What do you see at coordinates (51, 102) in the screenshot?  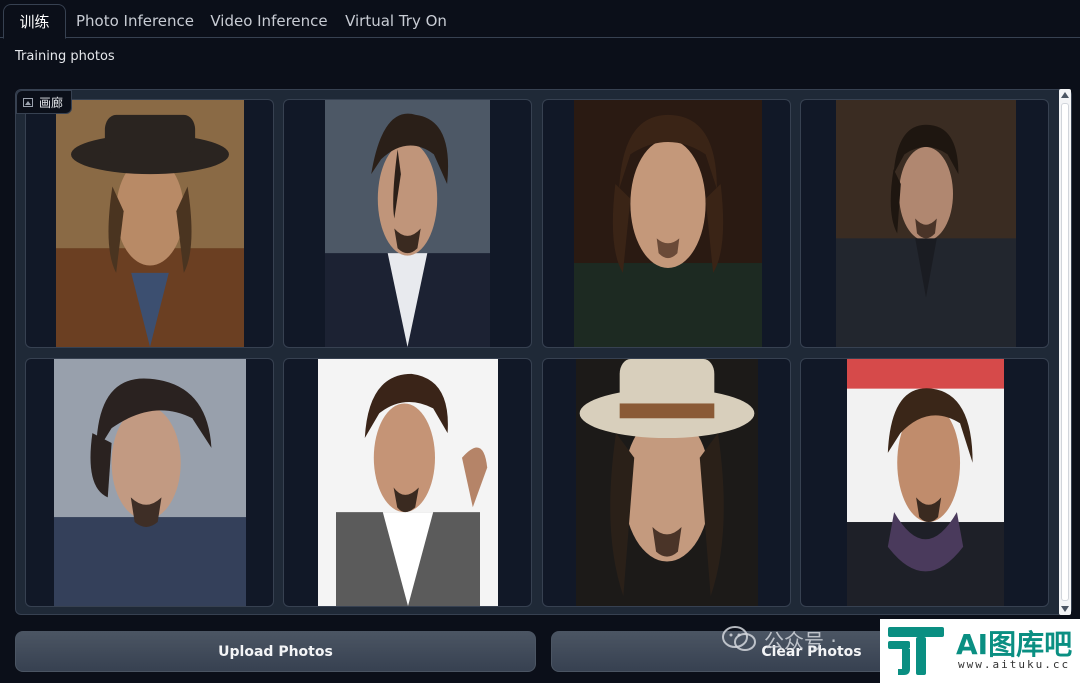 I see `gallery-badge-label: 画廊` at bounding box center [51, 102].